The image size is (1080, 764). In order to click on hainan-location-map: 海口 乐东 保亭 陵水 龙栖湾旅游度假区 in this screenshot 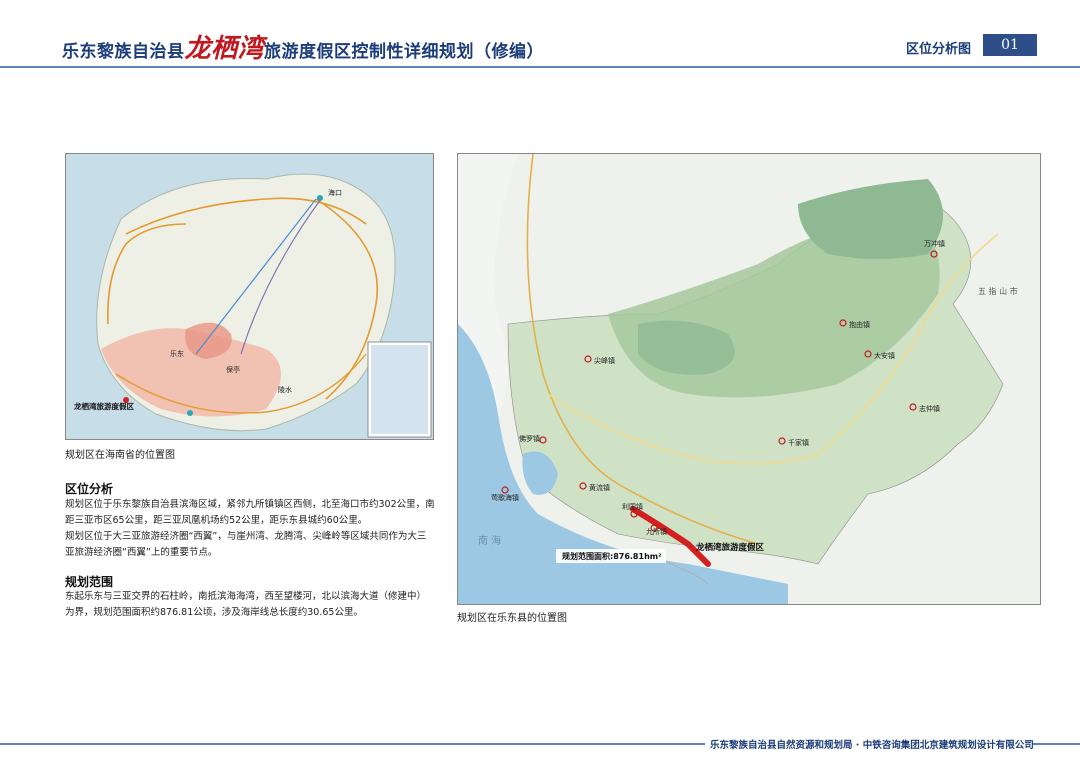, I will do `click(249, 296)`.